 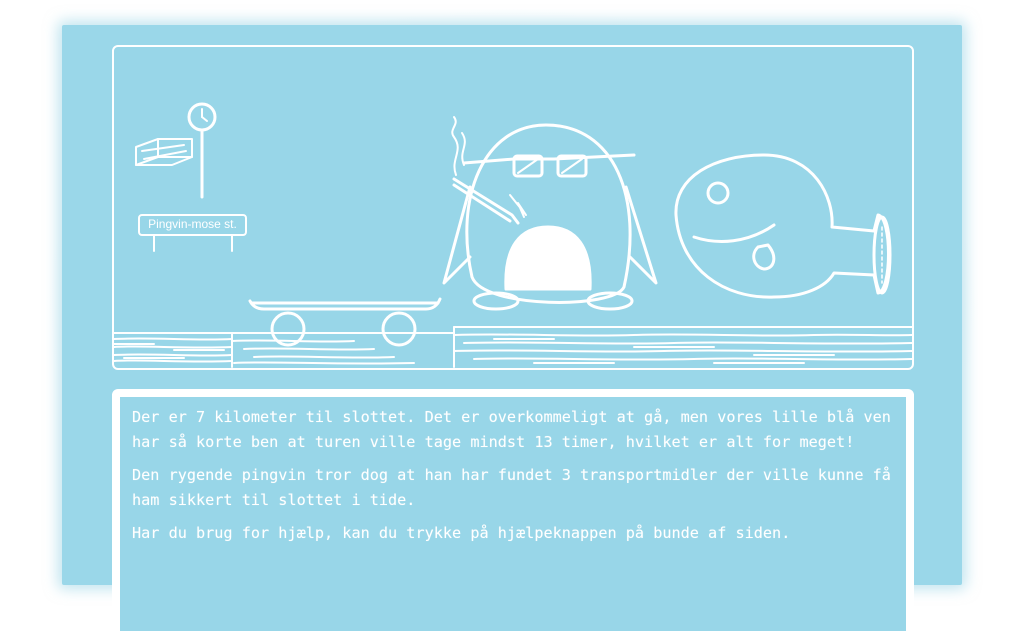 What do you see at coordinates (513, 347) in the screenshot?
I see `ground-planks` at bounding box center [513, 347].